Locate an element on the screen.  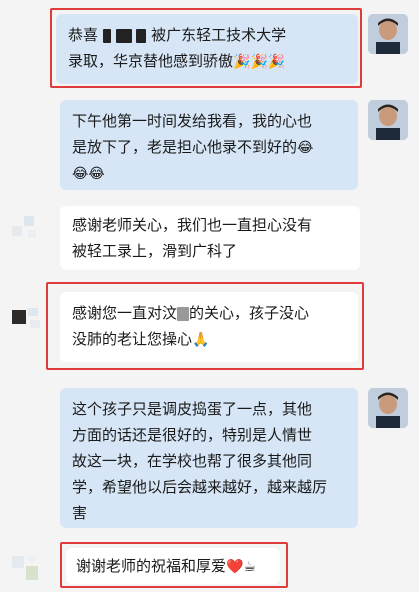
message-line: 感谢老师关心，我们也一直担心没有 is located at coordinates (192, 225).